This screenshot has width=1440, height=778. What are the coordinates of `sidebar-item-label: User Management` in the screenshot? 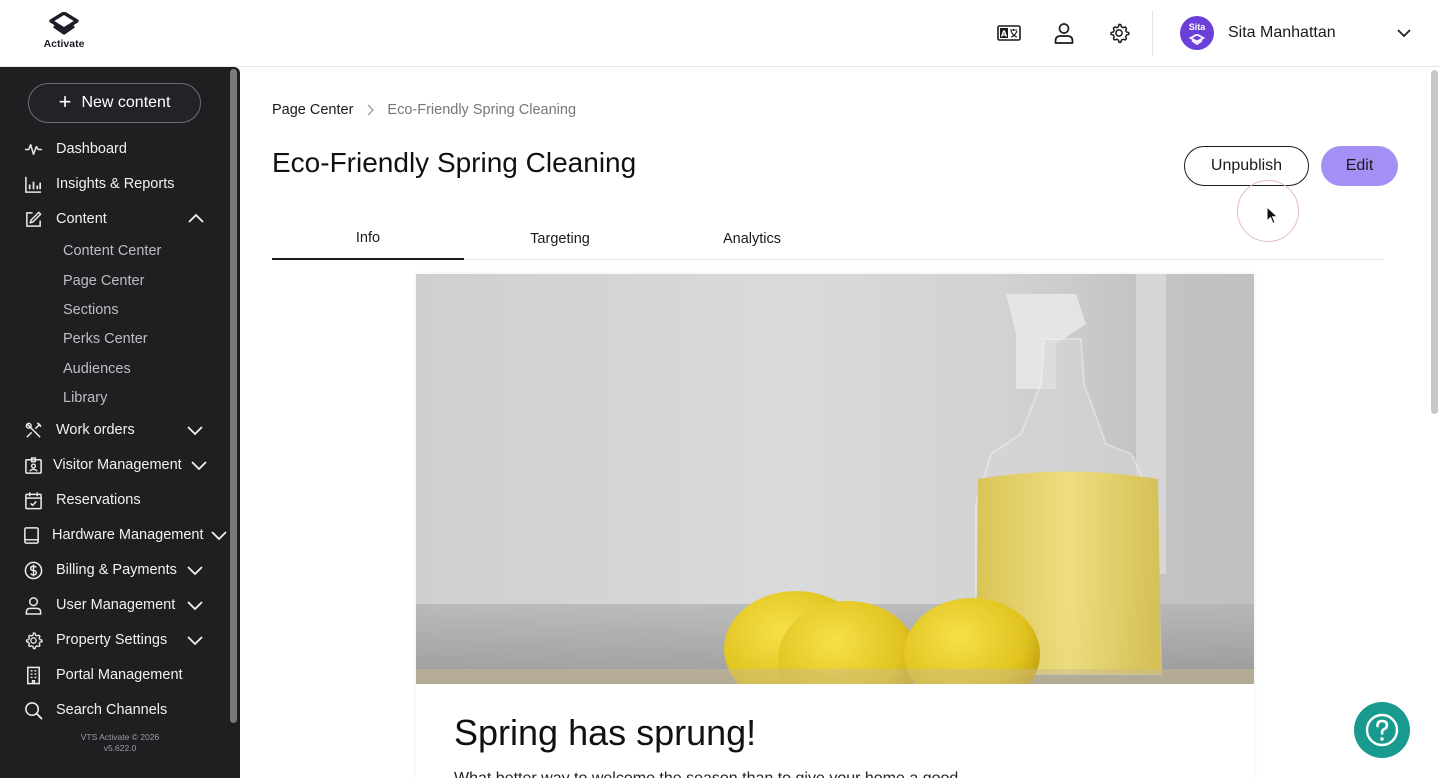 It's located at (116, 605).